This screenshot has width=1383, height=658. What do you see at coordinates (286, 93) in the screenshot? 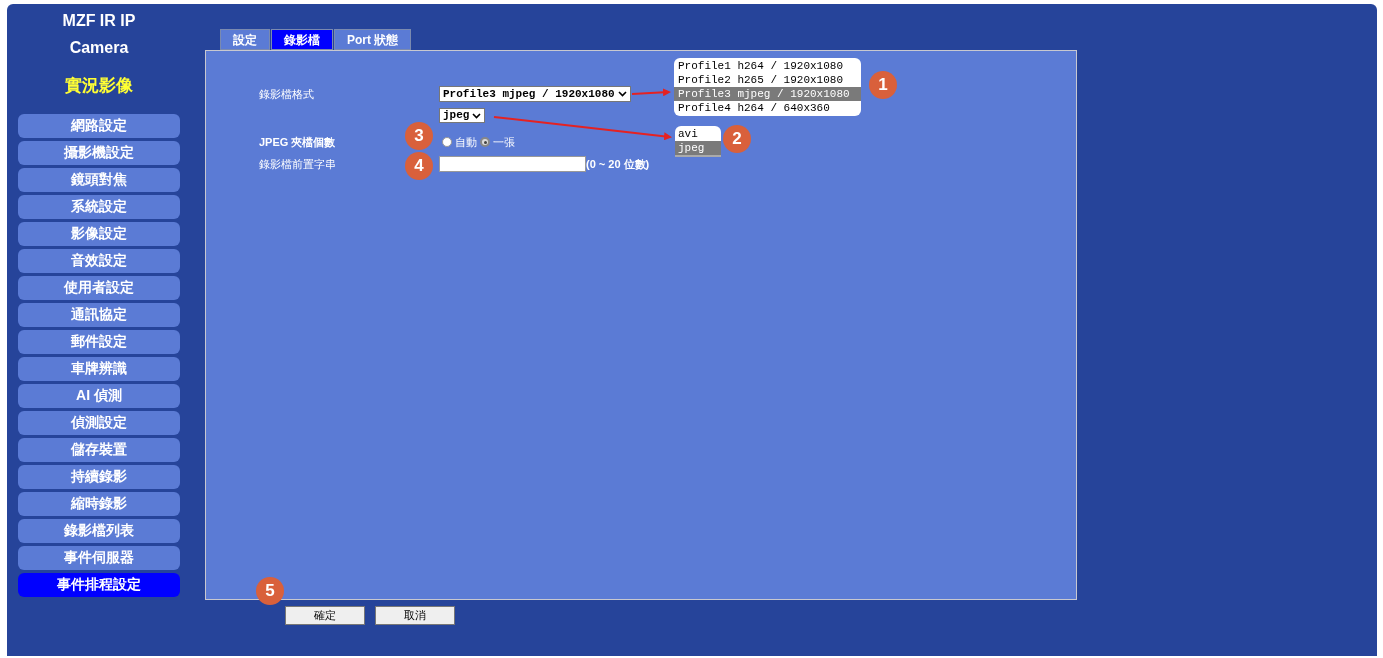
I see `field-label: 錄影檔格式` at bounding box center [286, 93].